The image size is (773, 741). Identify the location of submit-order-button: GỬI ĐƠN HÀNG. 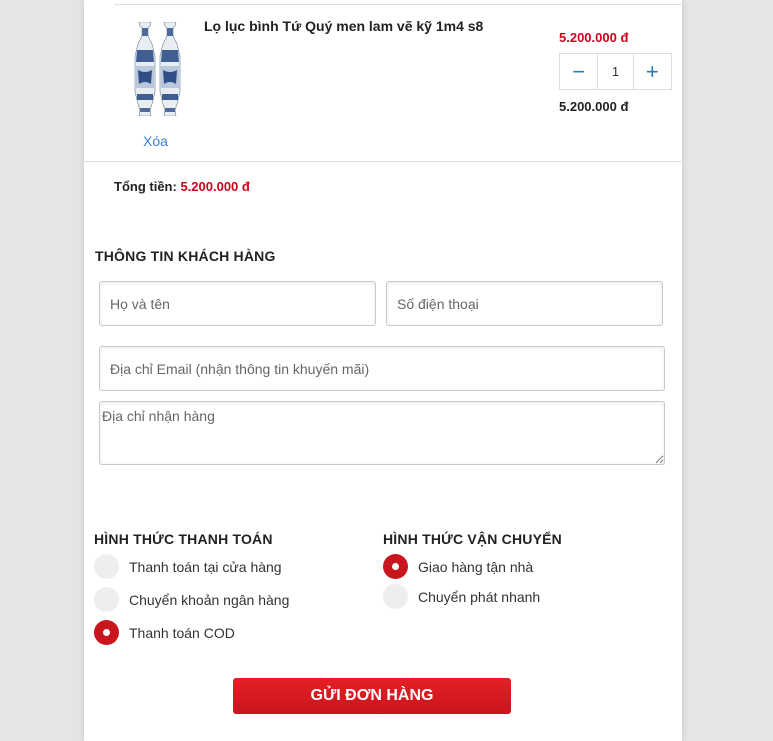
(372, 696).